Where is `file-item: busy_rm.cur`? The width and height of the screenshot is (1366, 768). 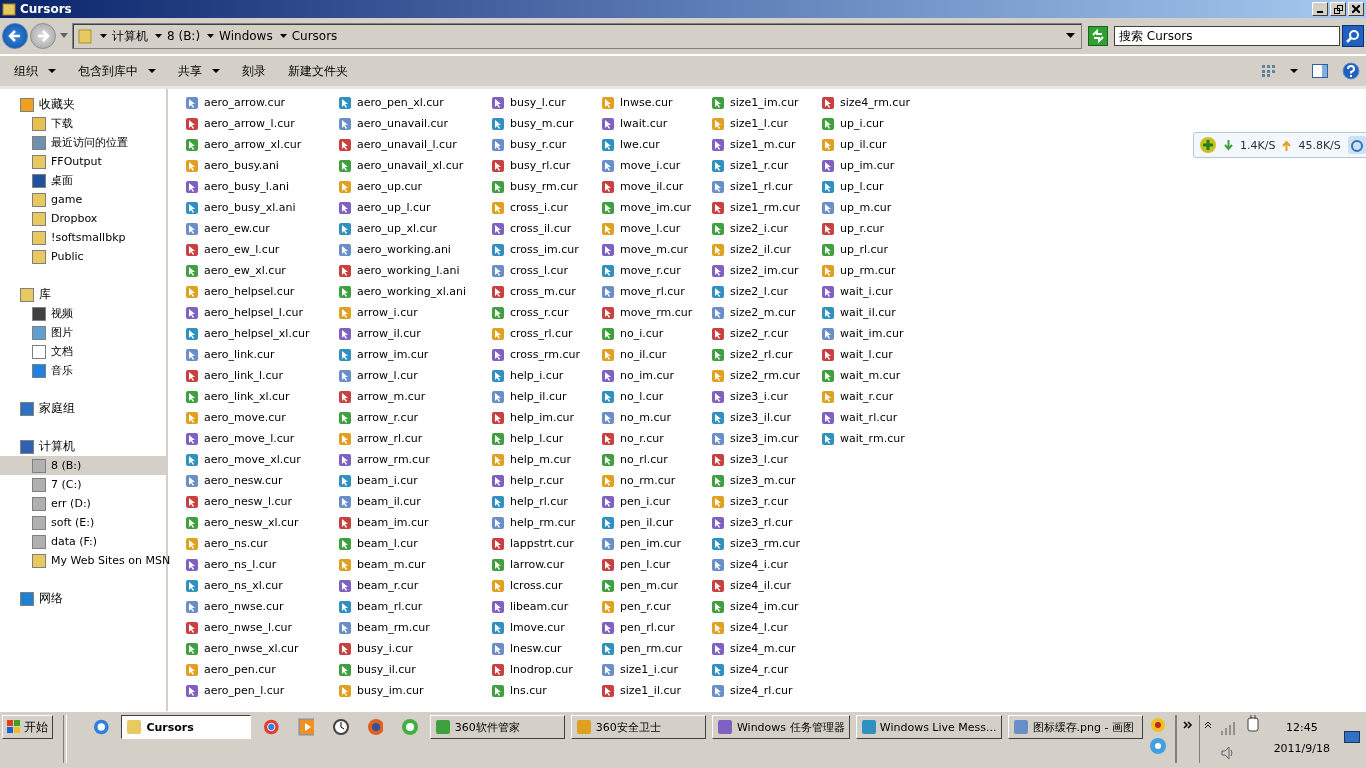 file-item: busy_rm.cur is located at coordinates (546, 186).